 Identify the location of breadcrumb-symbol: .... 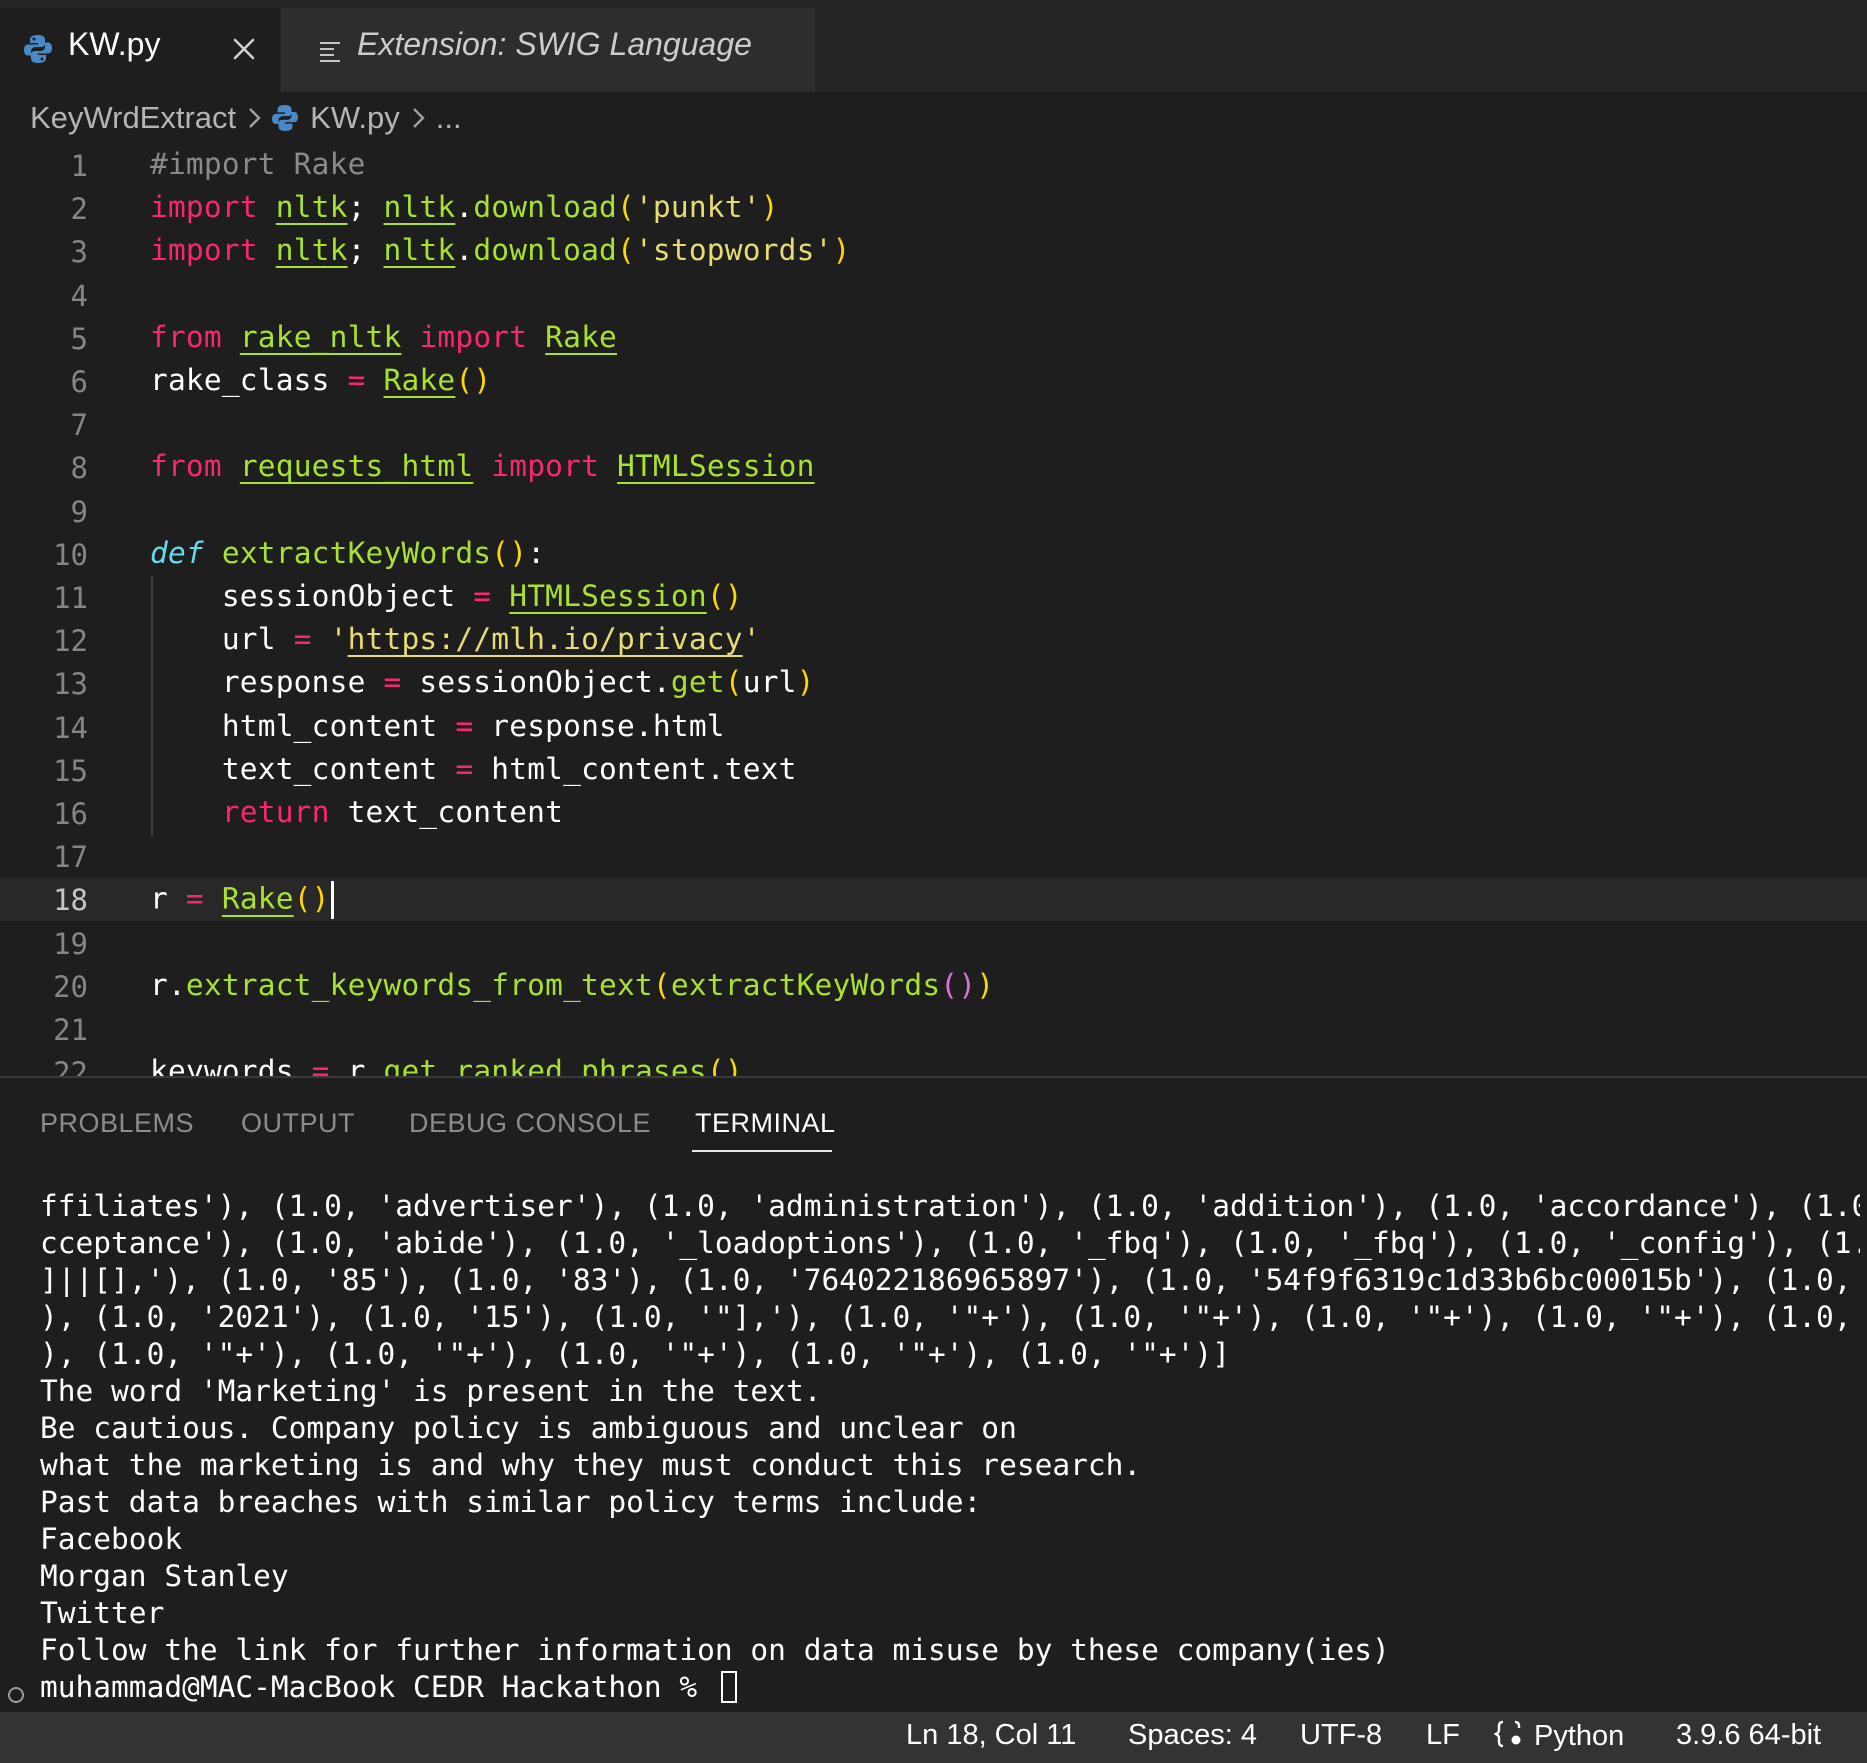
(449, 118).